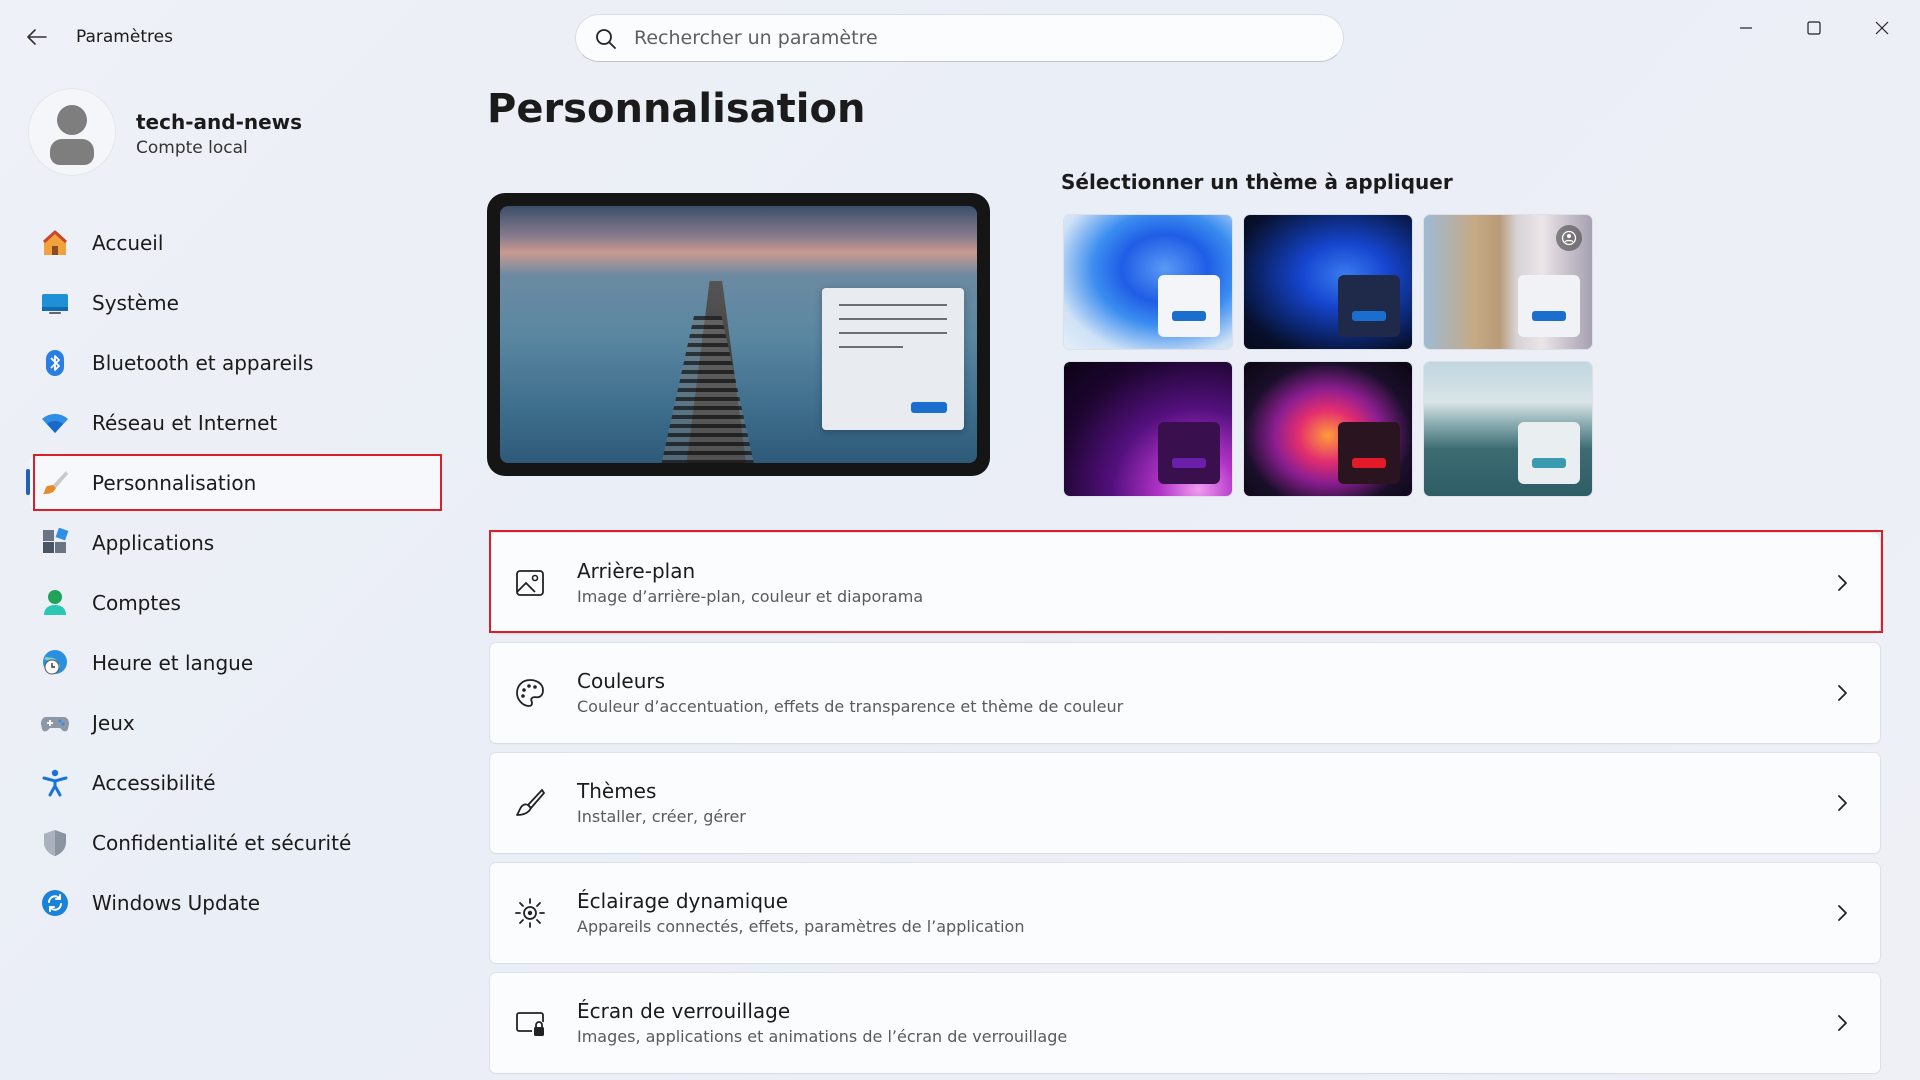  What do you see at coordinates (1508, 282) in the screenshot?
I see `theme-spotlight` at bounding box center [1508, 282].